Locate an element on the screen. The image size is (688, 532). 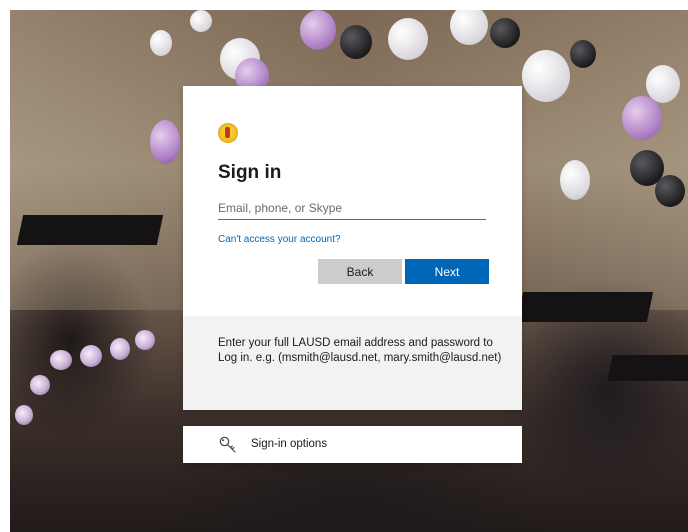
email-input is located at coordinates (352, 208).